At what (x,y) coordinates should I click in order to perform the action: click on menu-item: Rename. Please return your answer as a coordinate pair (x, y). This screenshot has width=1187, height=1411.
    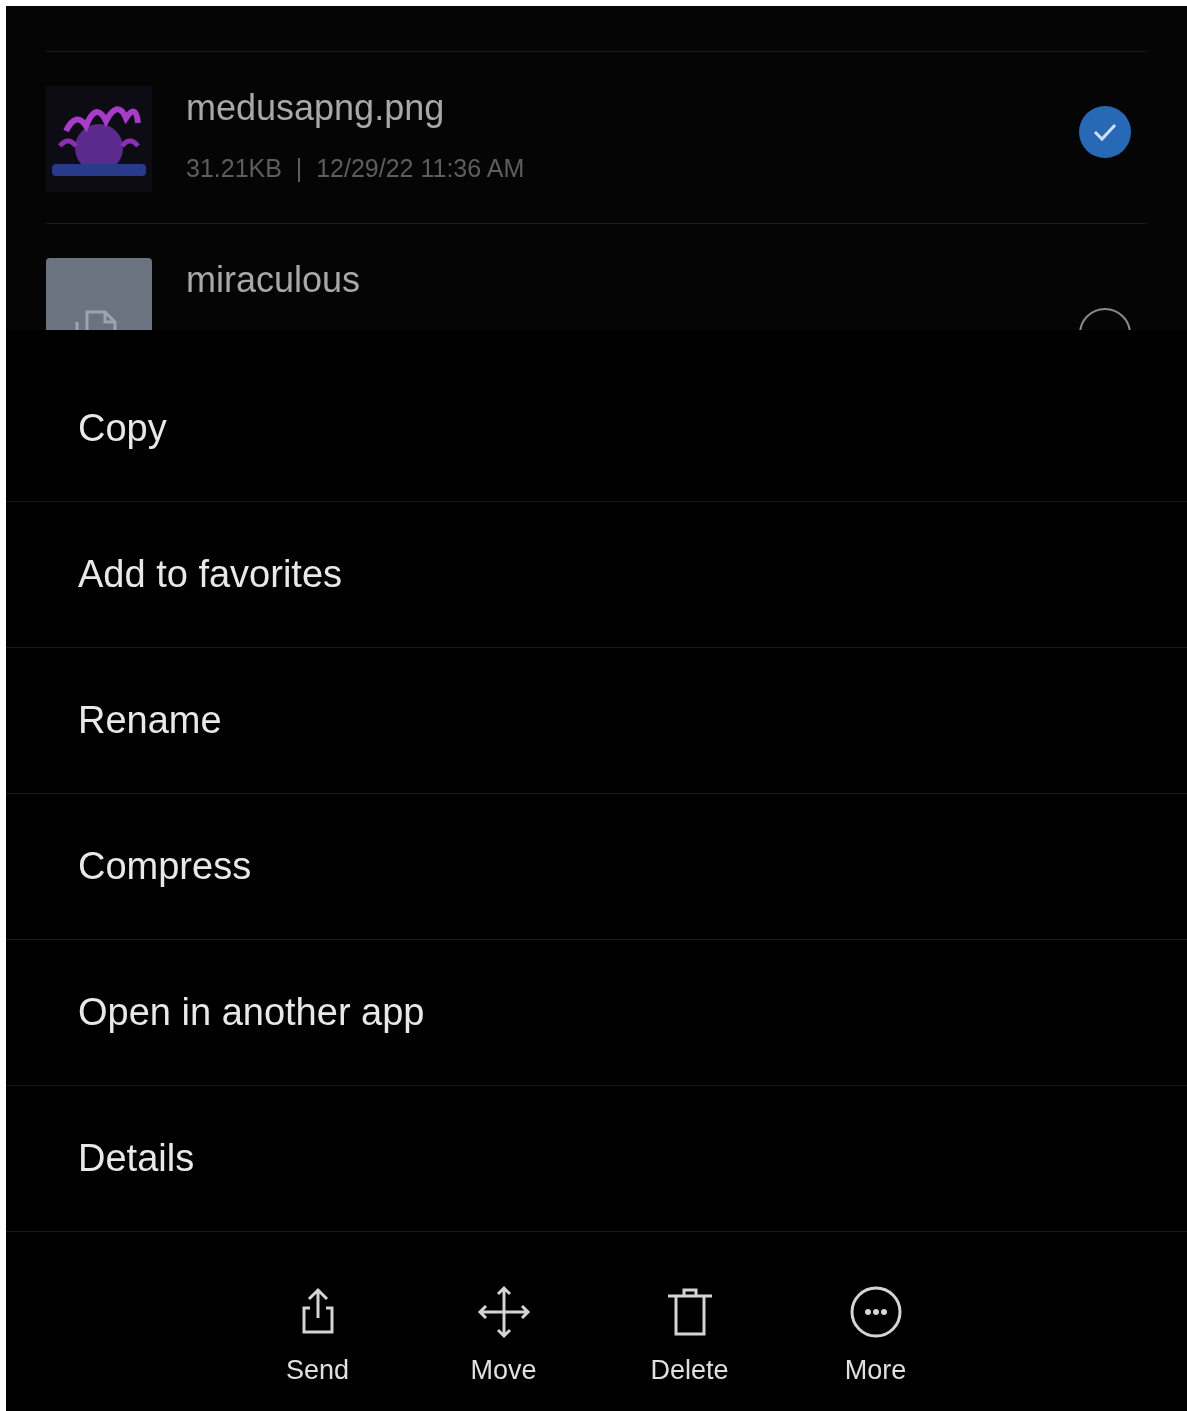
    Looking at the image, I should click on (596, 721).